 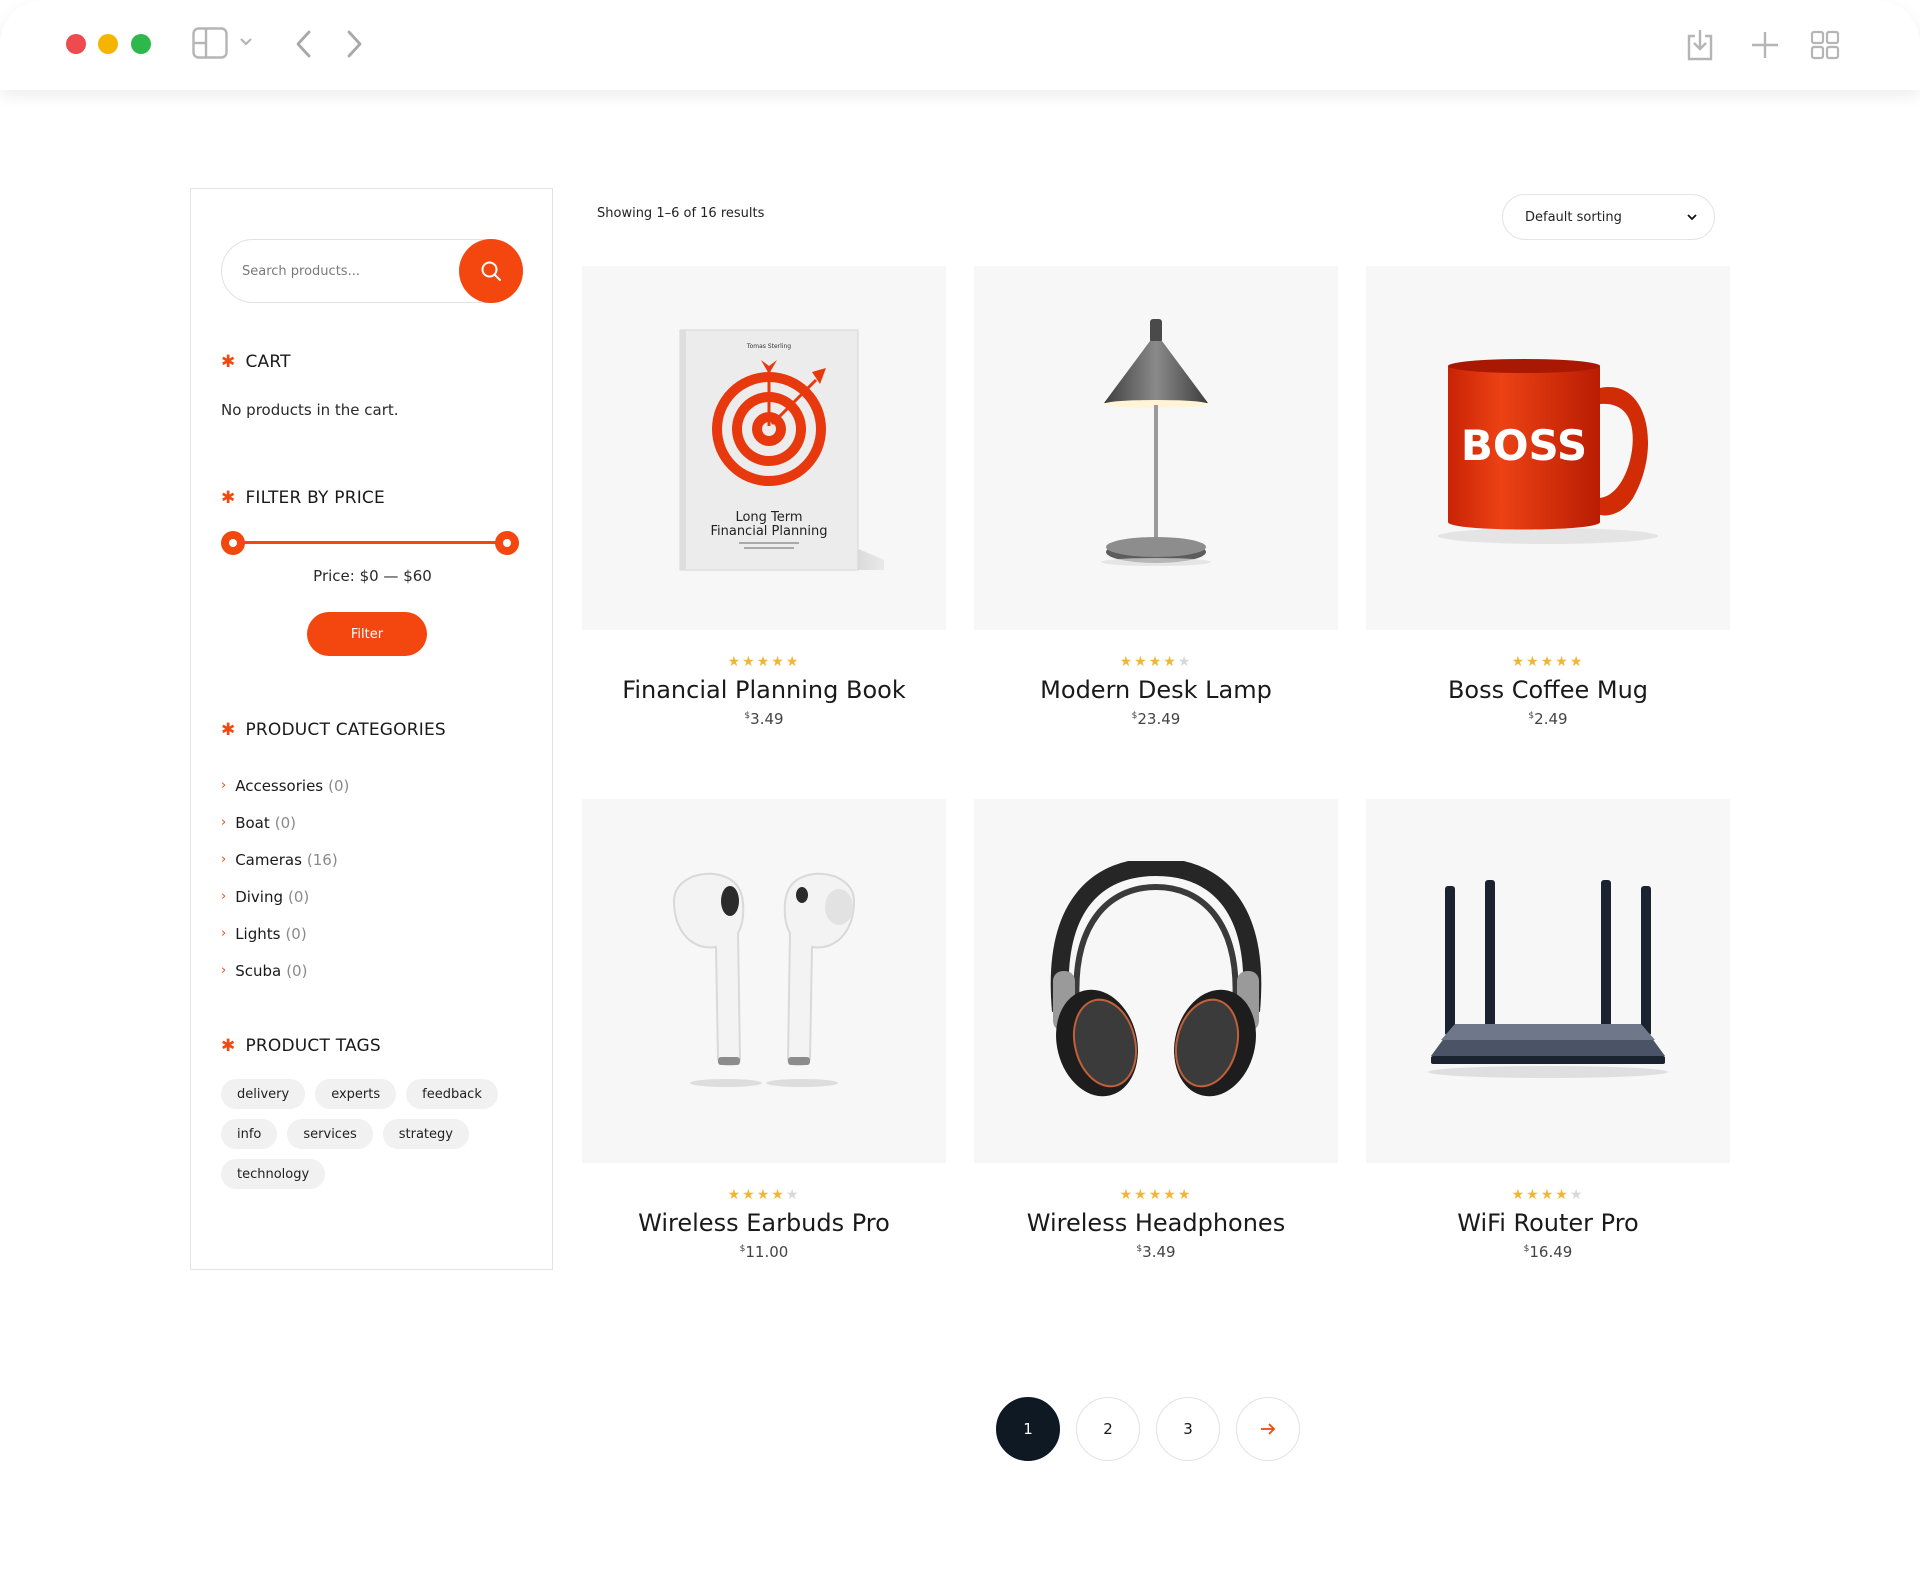 I want to click on product-card: ★★★★★ Wireless Headphones $3.49, so click(x=1156, y=1030).